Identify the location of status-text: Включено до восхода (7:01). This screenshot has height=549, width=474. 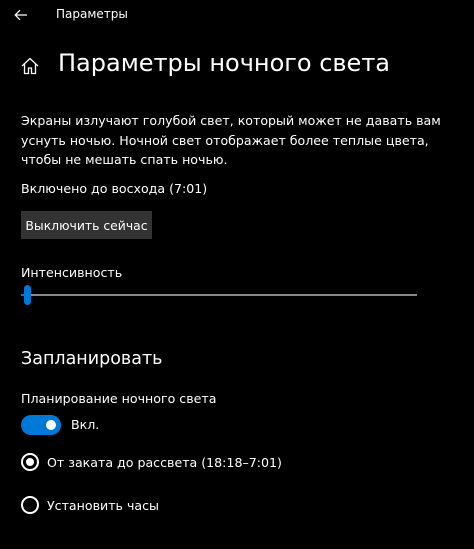
(114, 188).